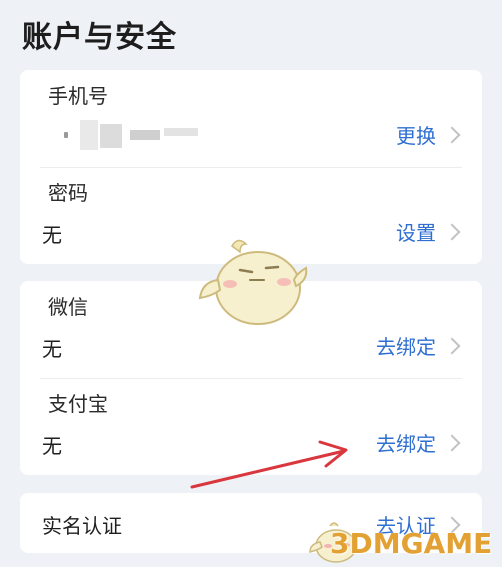 This screenshot has height=567, width=502. What do you see at coordinates (68, 307) in the screenshot?
I see `wechat-label: 微信` at bounding box center [68, 307].